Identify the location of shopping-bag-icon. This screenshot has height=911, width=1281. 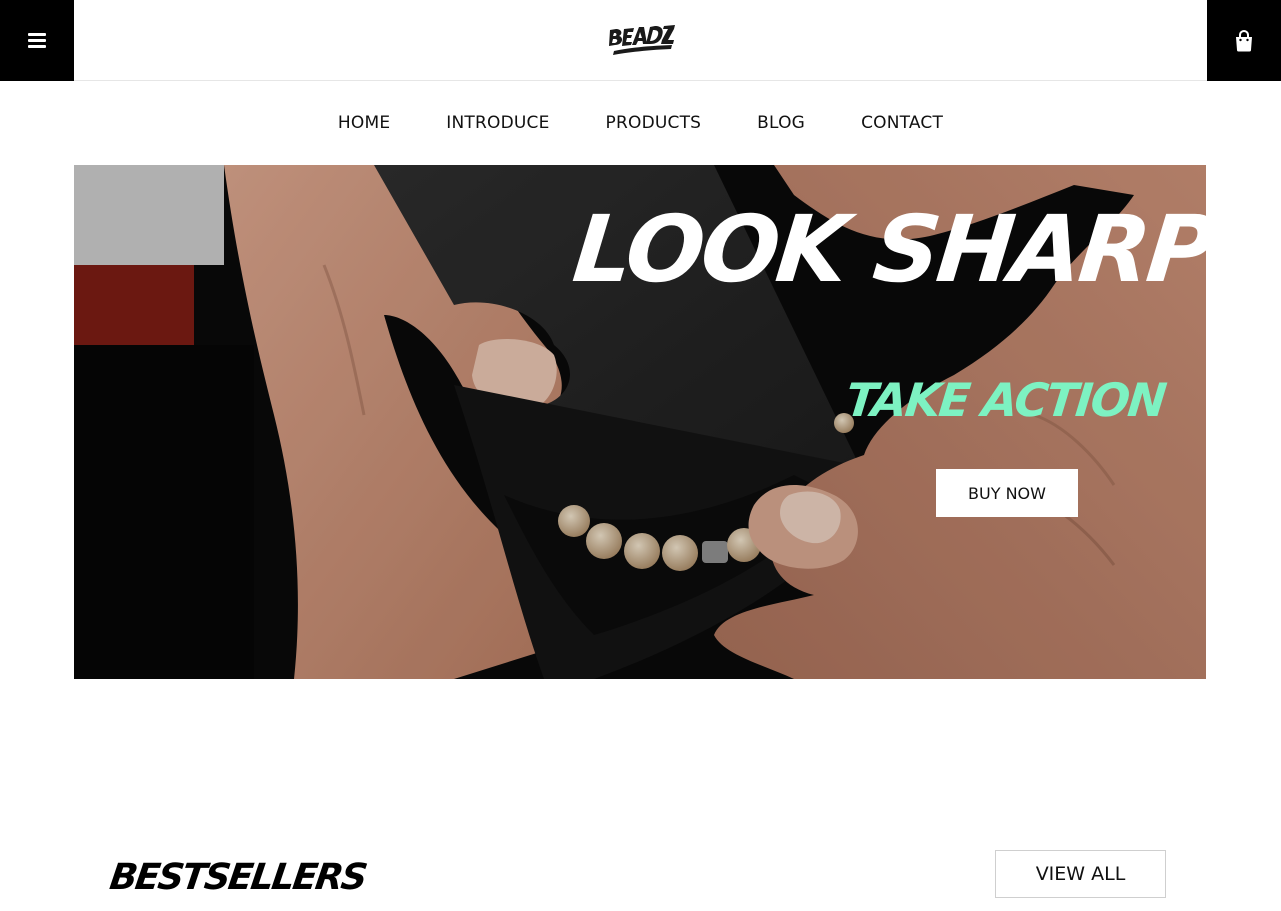
(1244, 40).